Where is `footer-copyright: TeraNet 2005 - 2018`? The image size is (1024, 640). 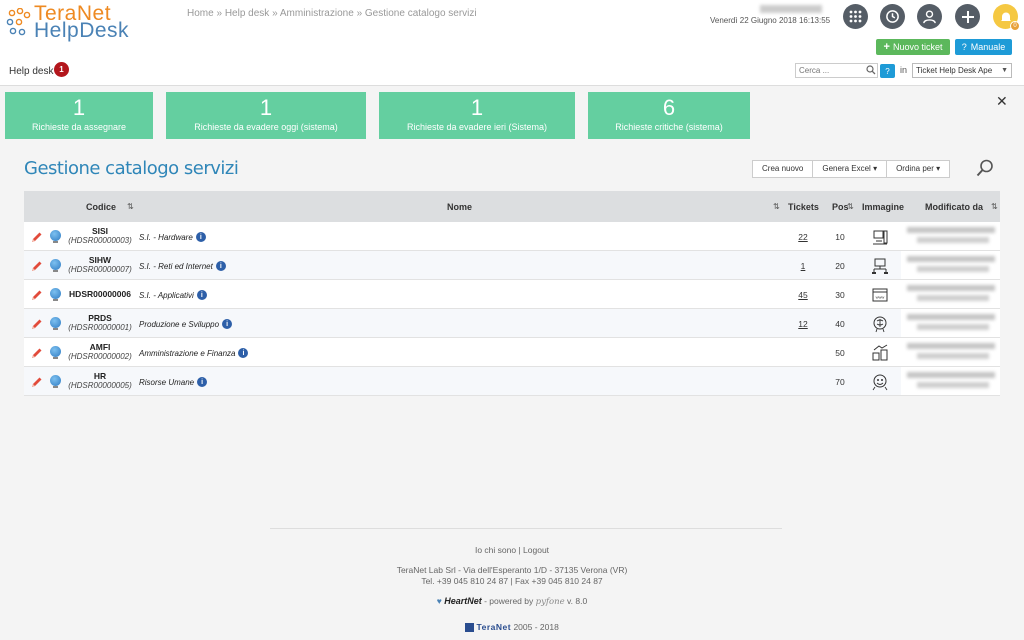
footer-copyright: TeraNet 2005 - 2018 is located at coordinates (512, 627).